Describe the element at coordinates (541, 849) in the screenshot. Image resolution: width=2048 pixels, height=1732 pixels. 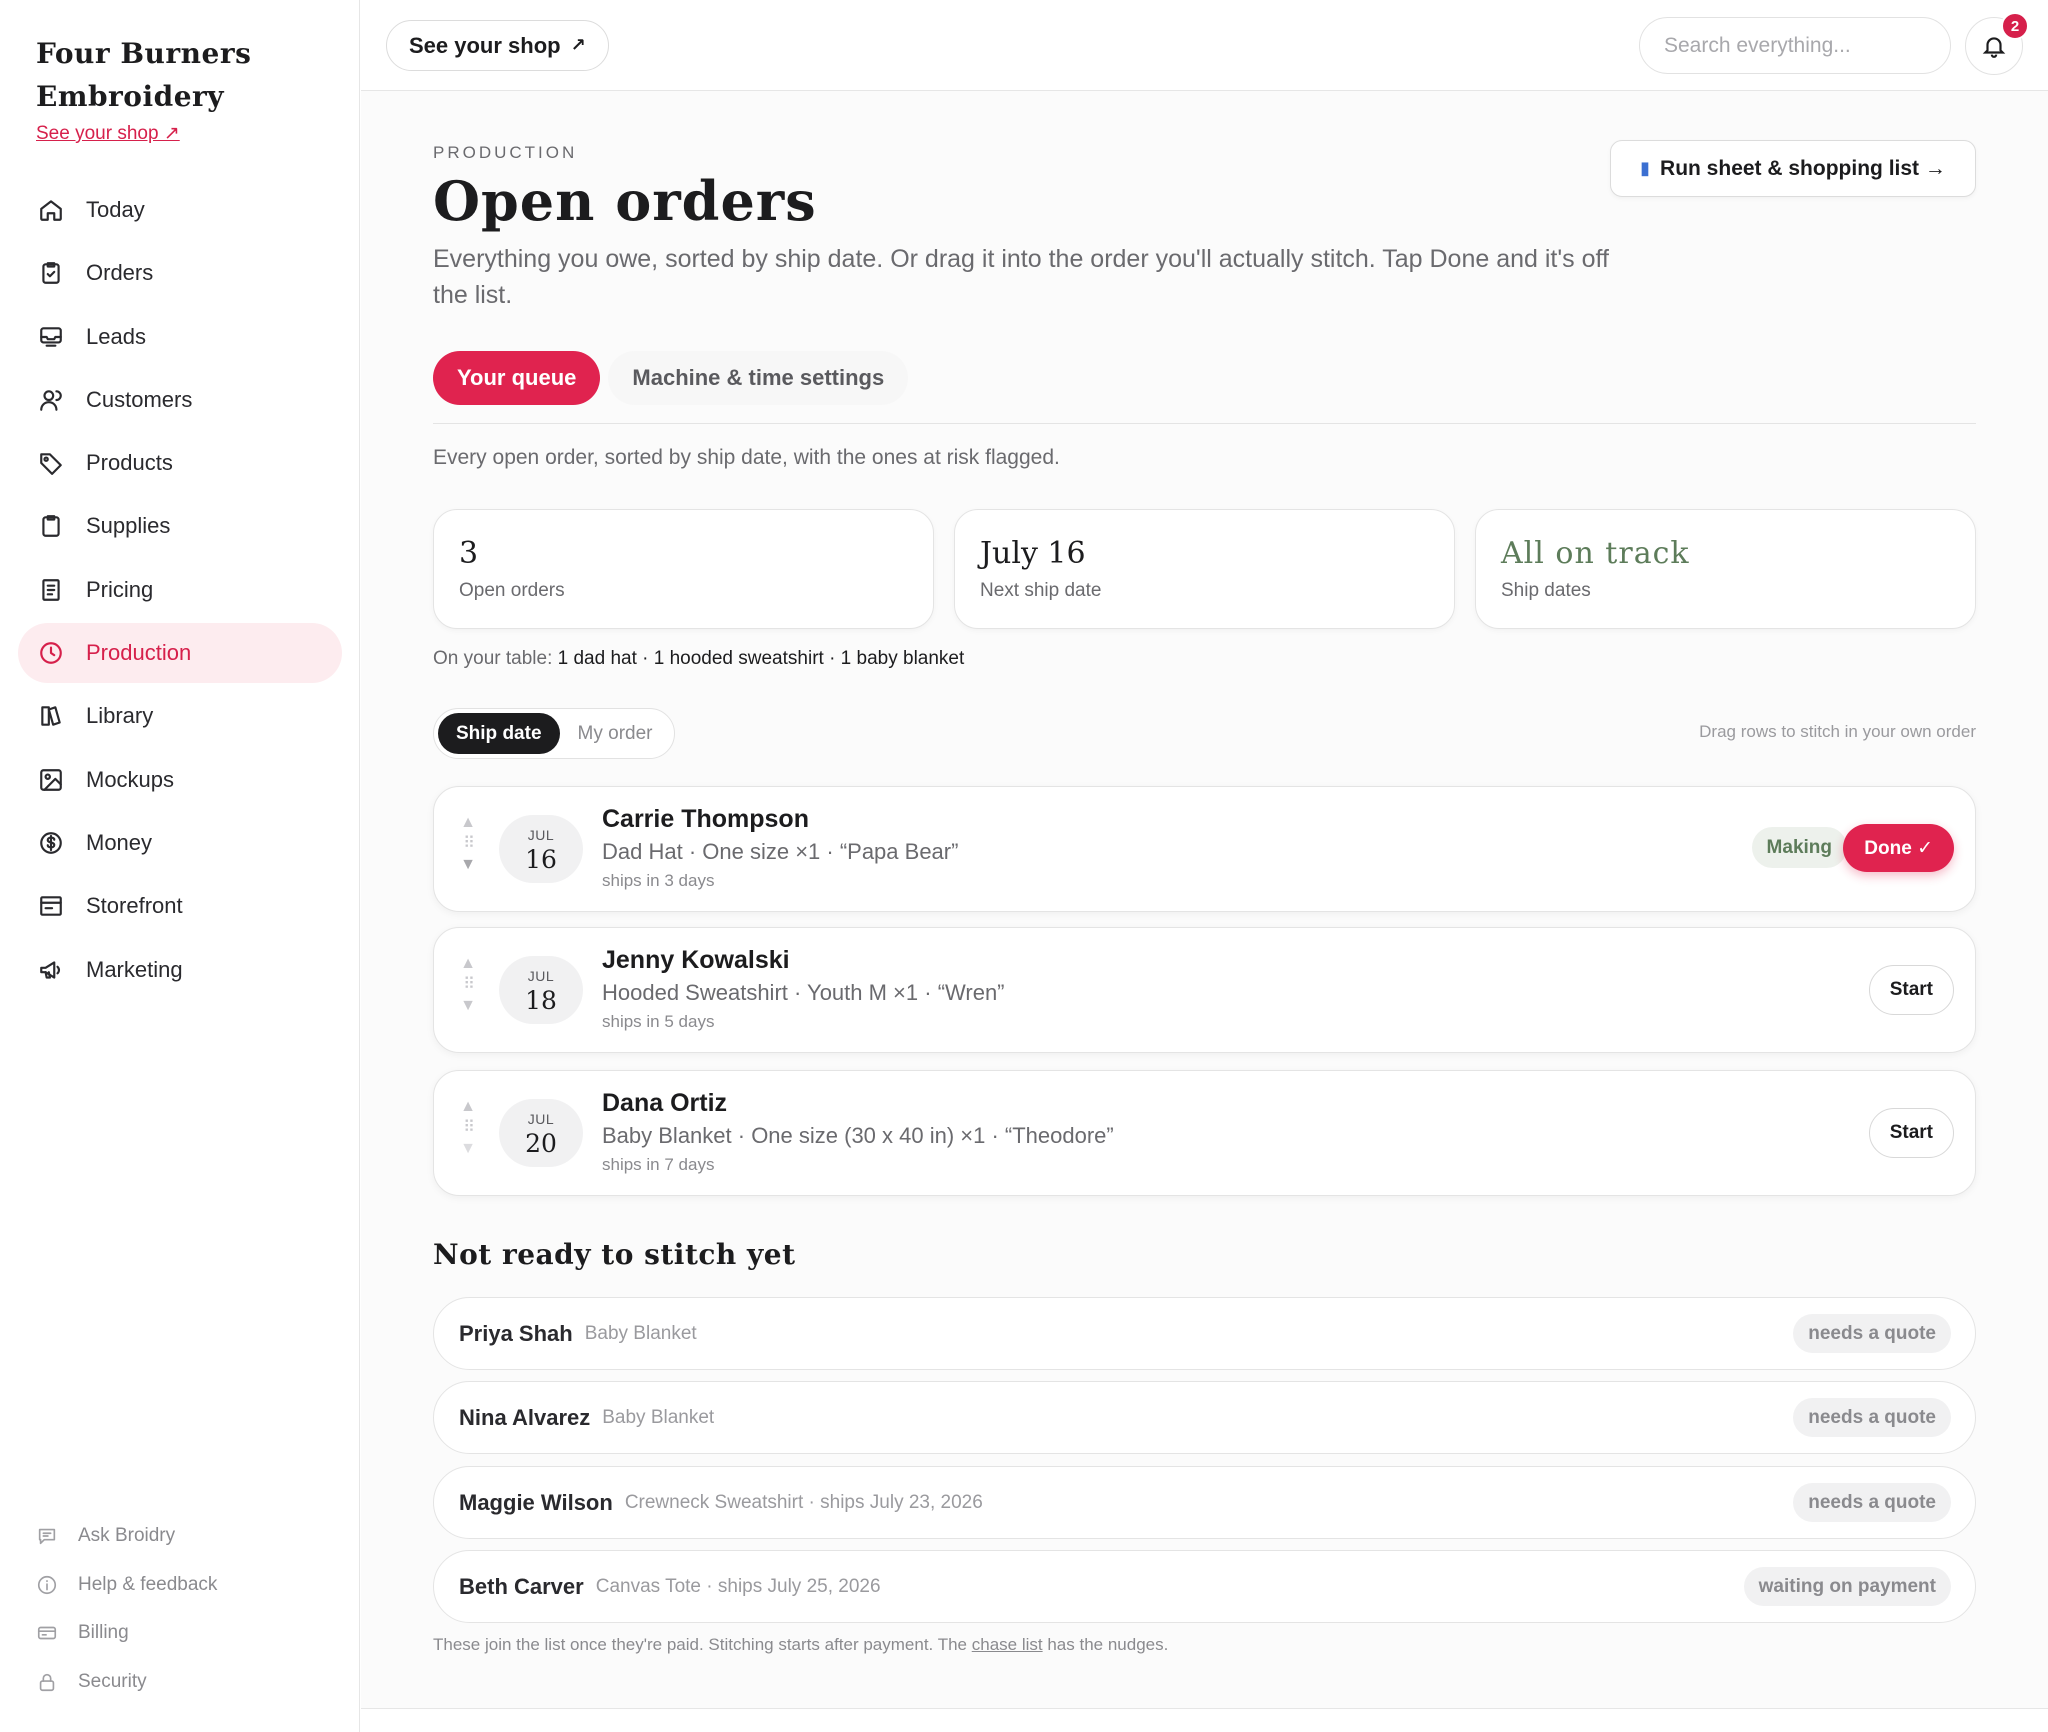
I see `ship-date-chip: JUL 16` at that location.